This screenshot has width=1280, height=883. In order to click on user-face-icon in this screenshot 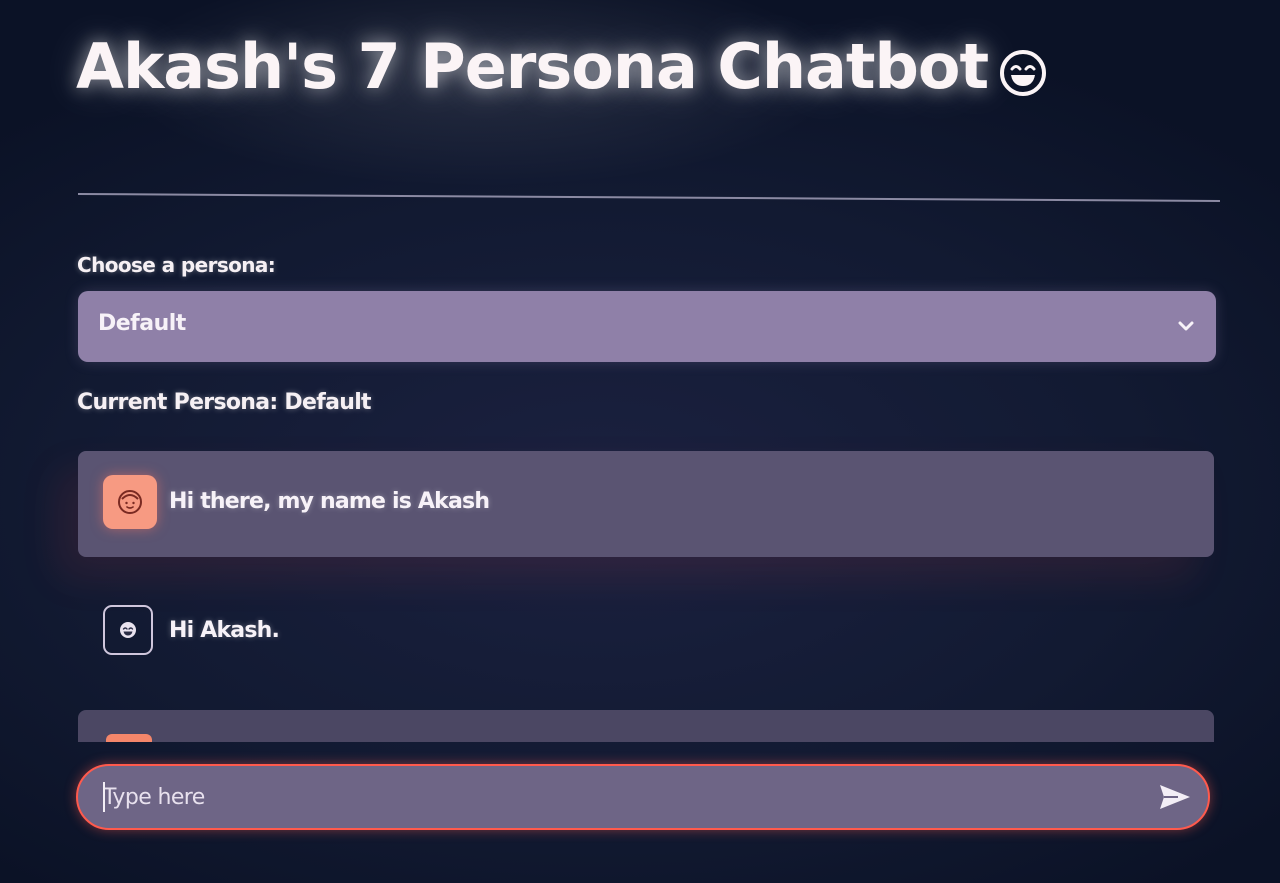, I will do `click(130, 502)`.